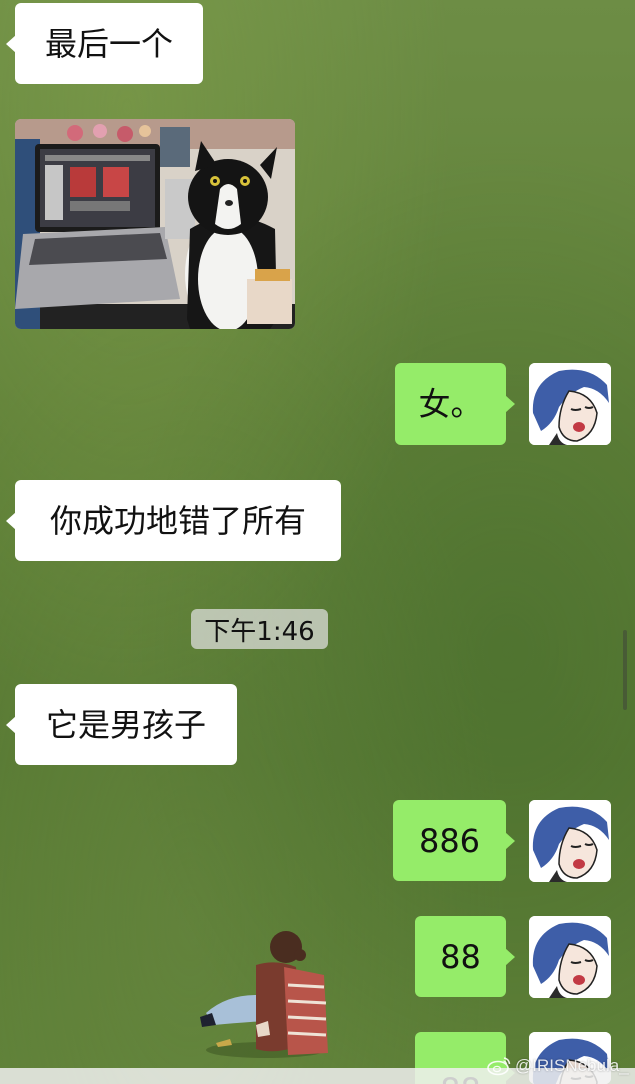 This screenshot has width=635, height=1084. I want to click on incoming-message-bubble: 它是男孩子, so click(121, 724).